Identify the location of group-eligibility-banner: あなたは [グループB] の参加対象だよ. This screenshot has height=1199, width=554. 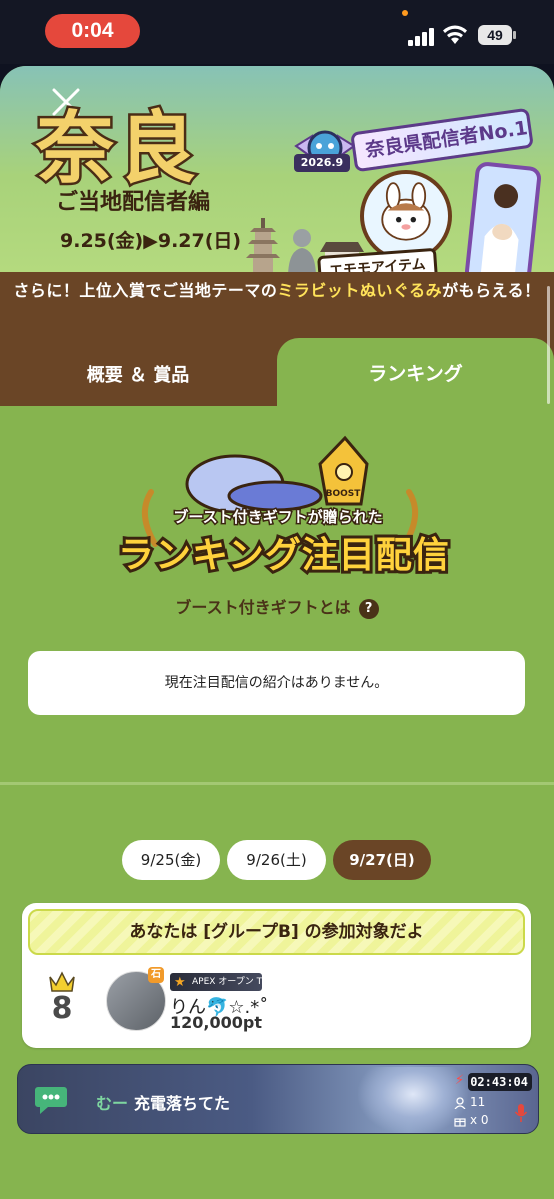
(276, 932).